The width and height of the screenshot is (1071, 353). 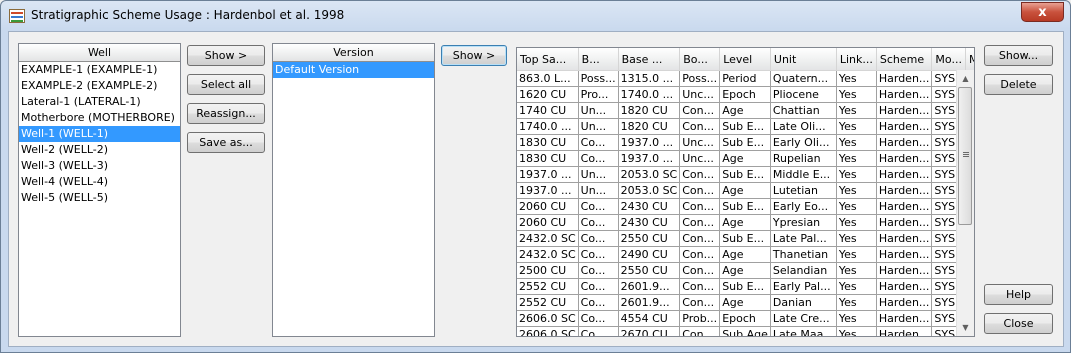 I want to click on table-cell: 2430 CU, so click(x=649, y=206).